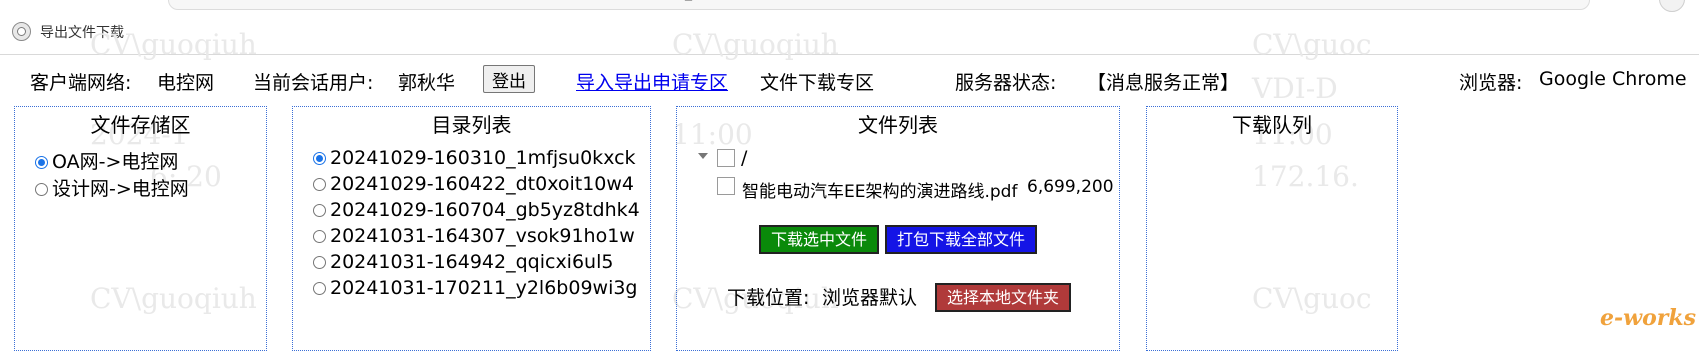 The width and height of the screenshot is (1699, 351). Describe the element at coordinates (115, 162) in the screenshot. I see `storage-option-label: OA网->电控网` at that location.